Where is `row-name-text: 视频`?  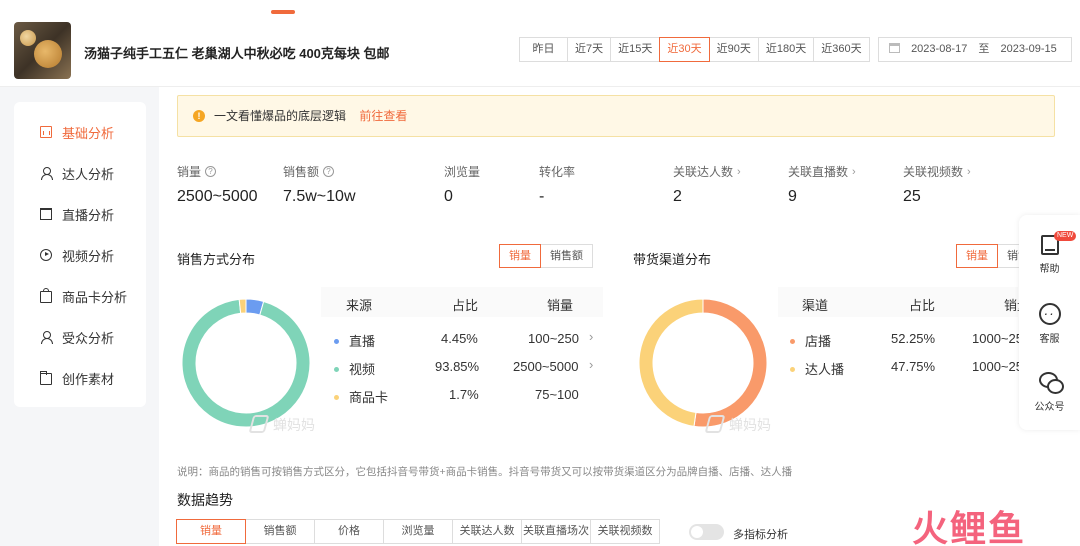
row-name-text: 视频 is located at coordinates (362, 369).